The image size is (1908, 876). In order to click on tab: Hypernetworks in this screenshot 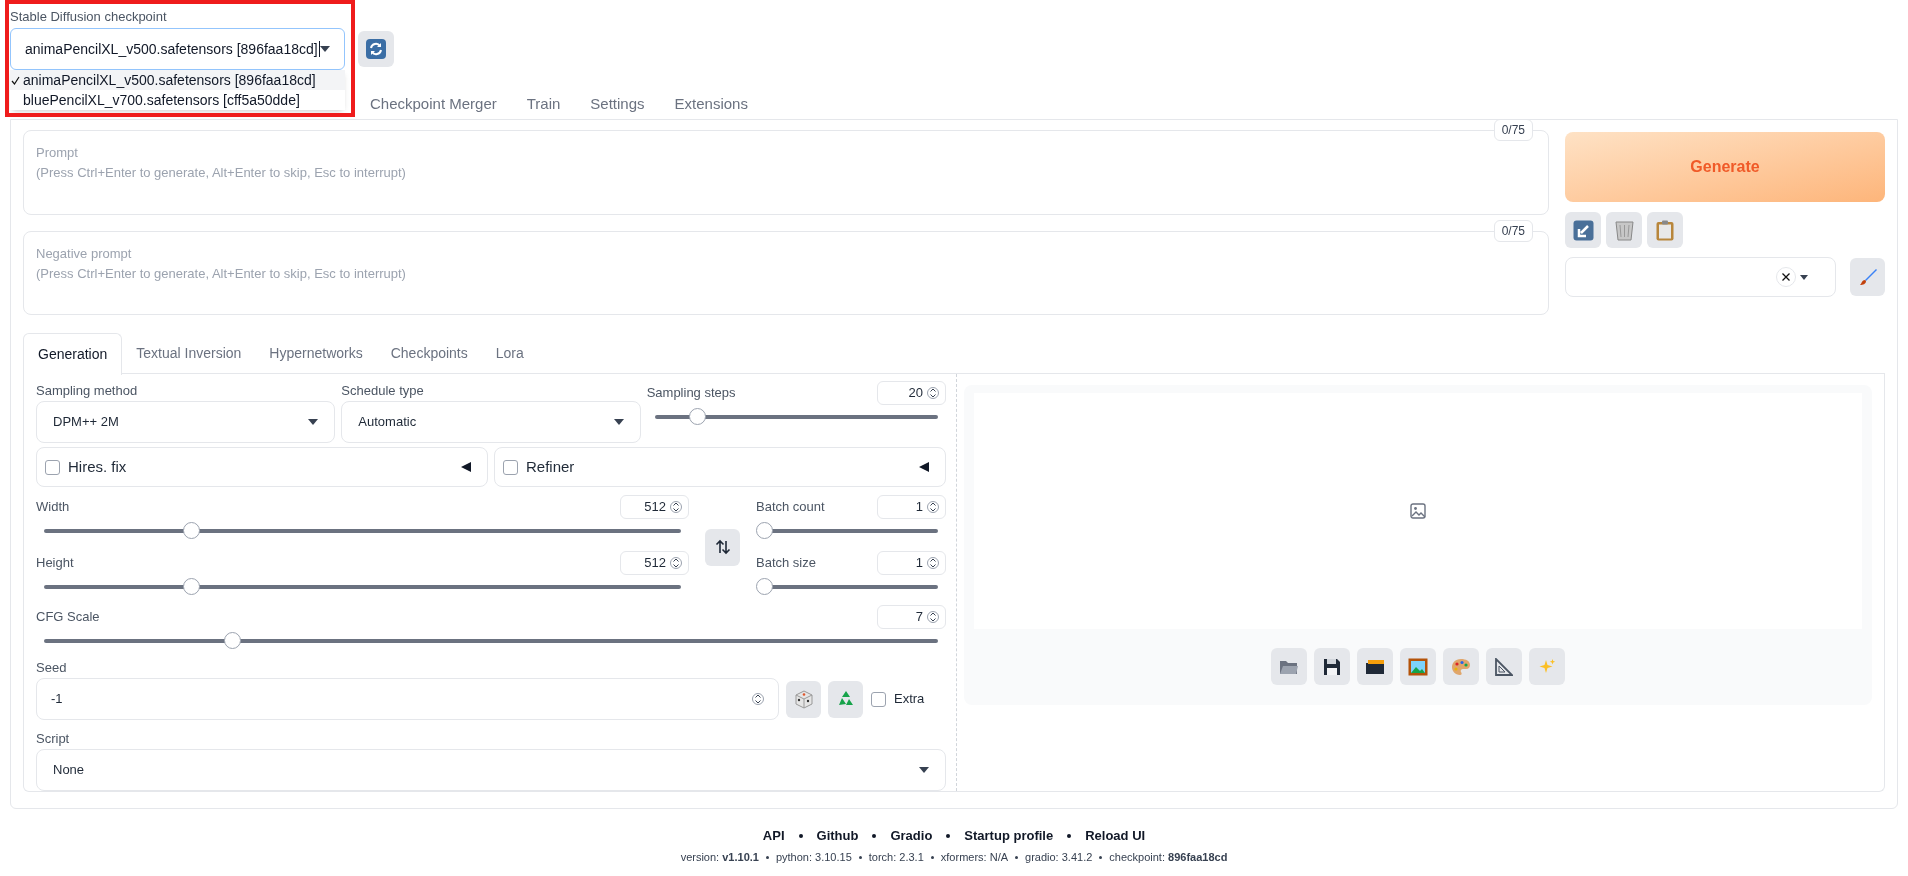, I will do `click(316, 353)`.